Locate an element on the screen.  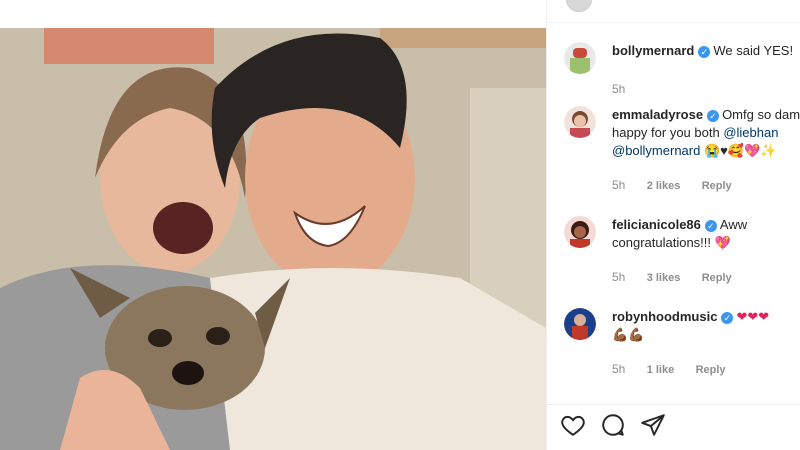
comment-username: robynhoodmusic is located at coordinates (664, 316).